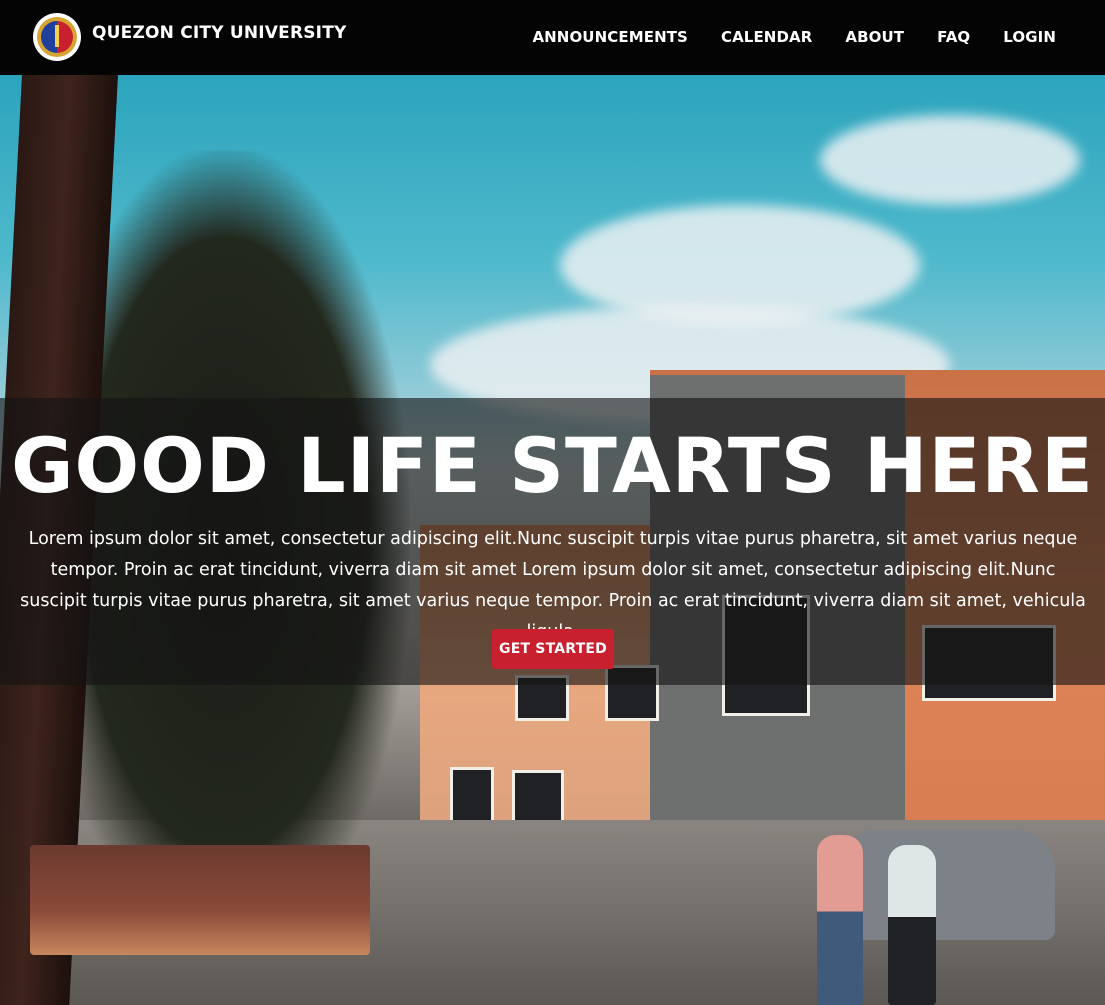 This screenshot has height=1005, width=1105. What do you see at coordinates (950, 885) in the screenshot?
I see `parked-car` at bounding box center [950, 885].